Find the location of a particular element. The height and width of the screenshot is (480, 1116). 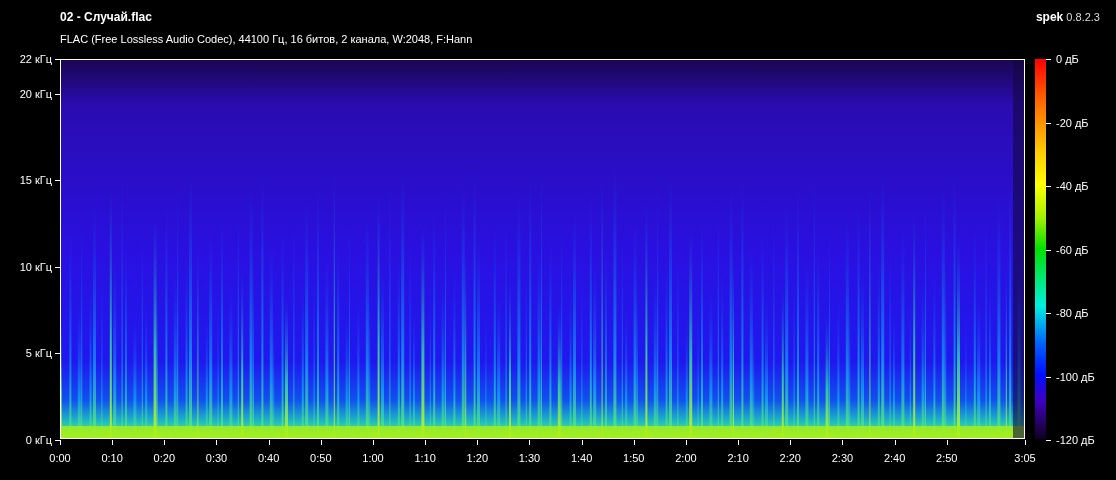

decibel-label: -100 дБ is located at coordinates (1075, 376).